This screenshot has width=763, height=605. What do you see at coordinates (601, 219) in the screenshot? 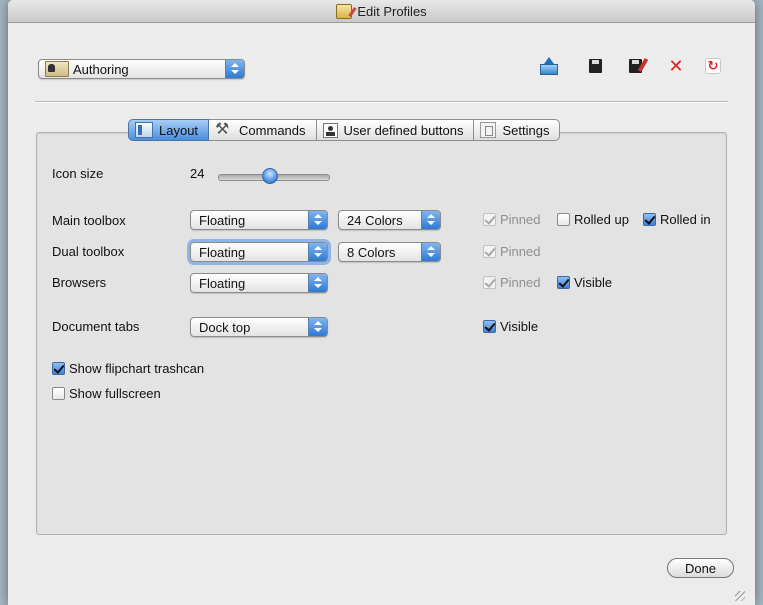
I see `main-toolbox-rolled-up-label: Rolled up` at bounding box center [601, 219].